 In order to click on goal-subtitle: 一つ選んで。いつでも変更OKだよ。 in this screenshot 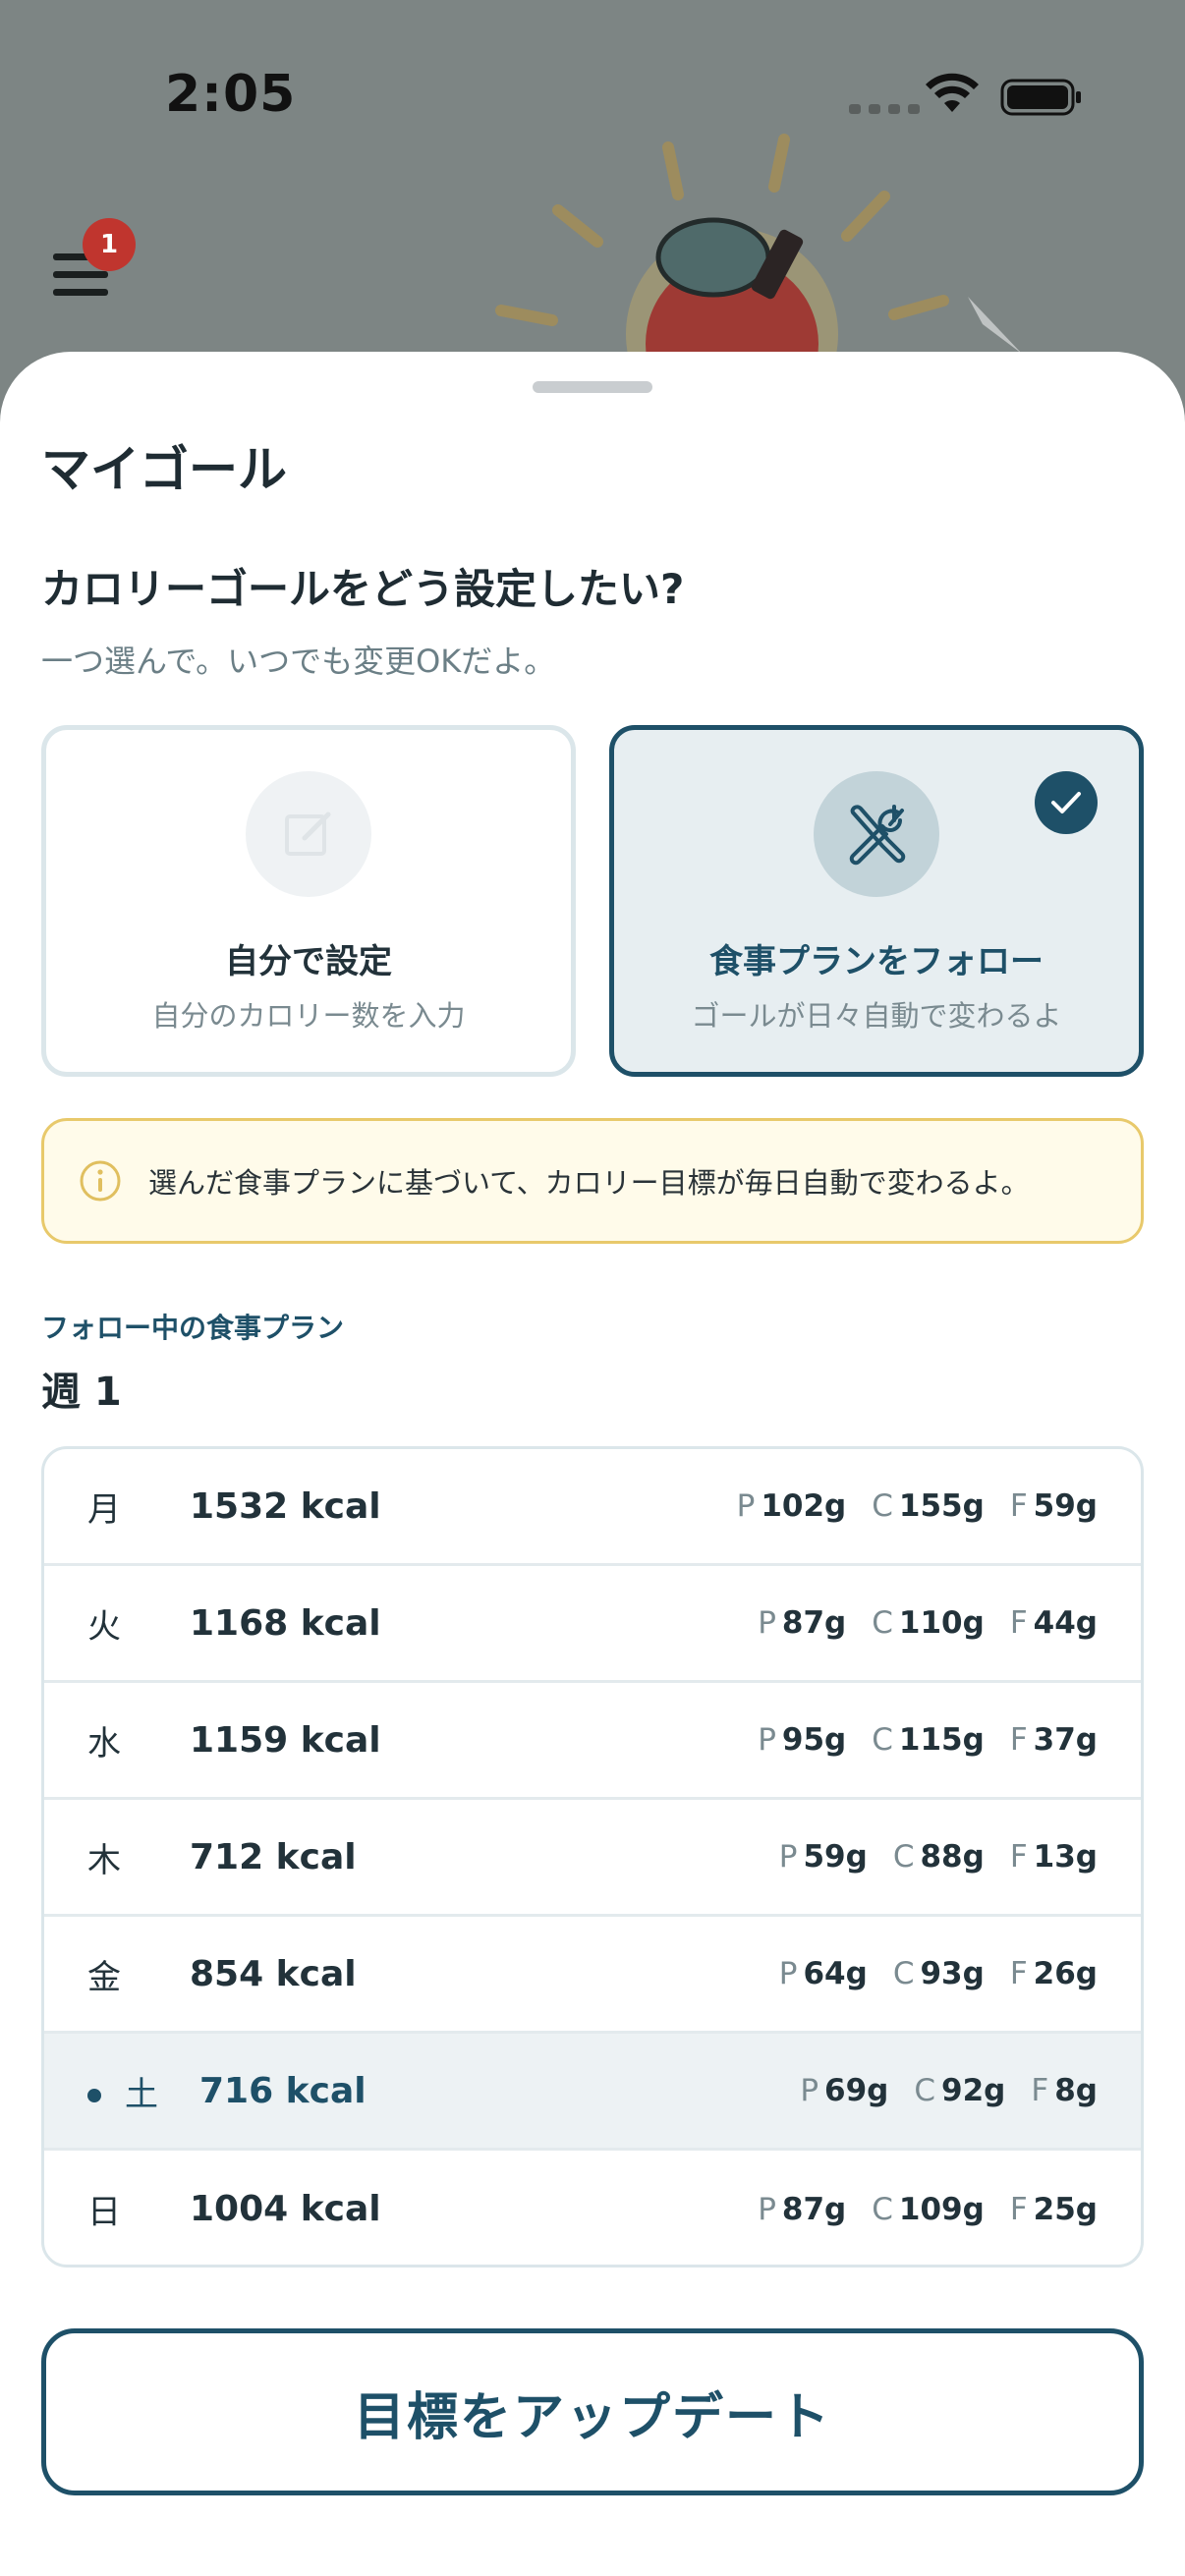, I will do `click(298, 661)`.